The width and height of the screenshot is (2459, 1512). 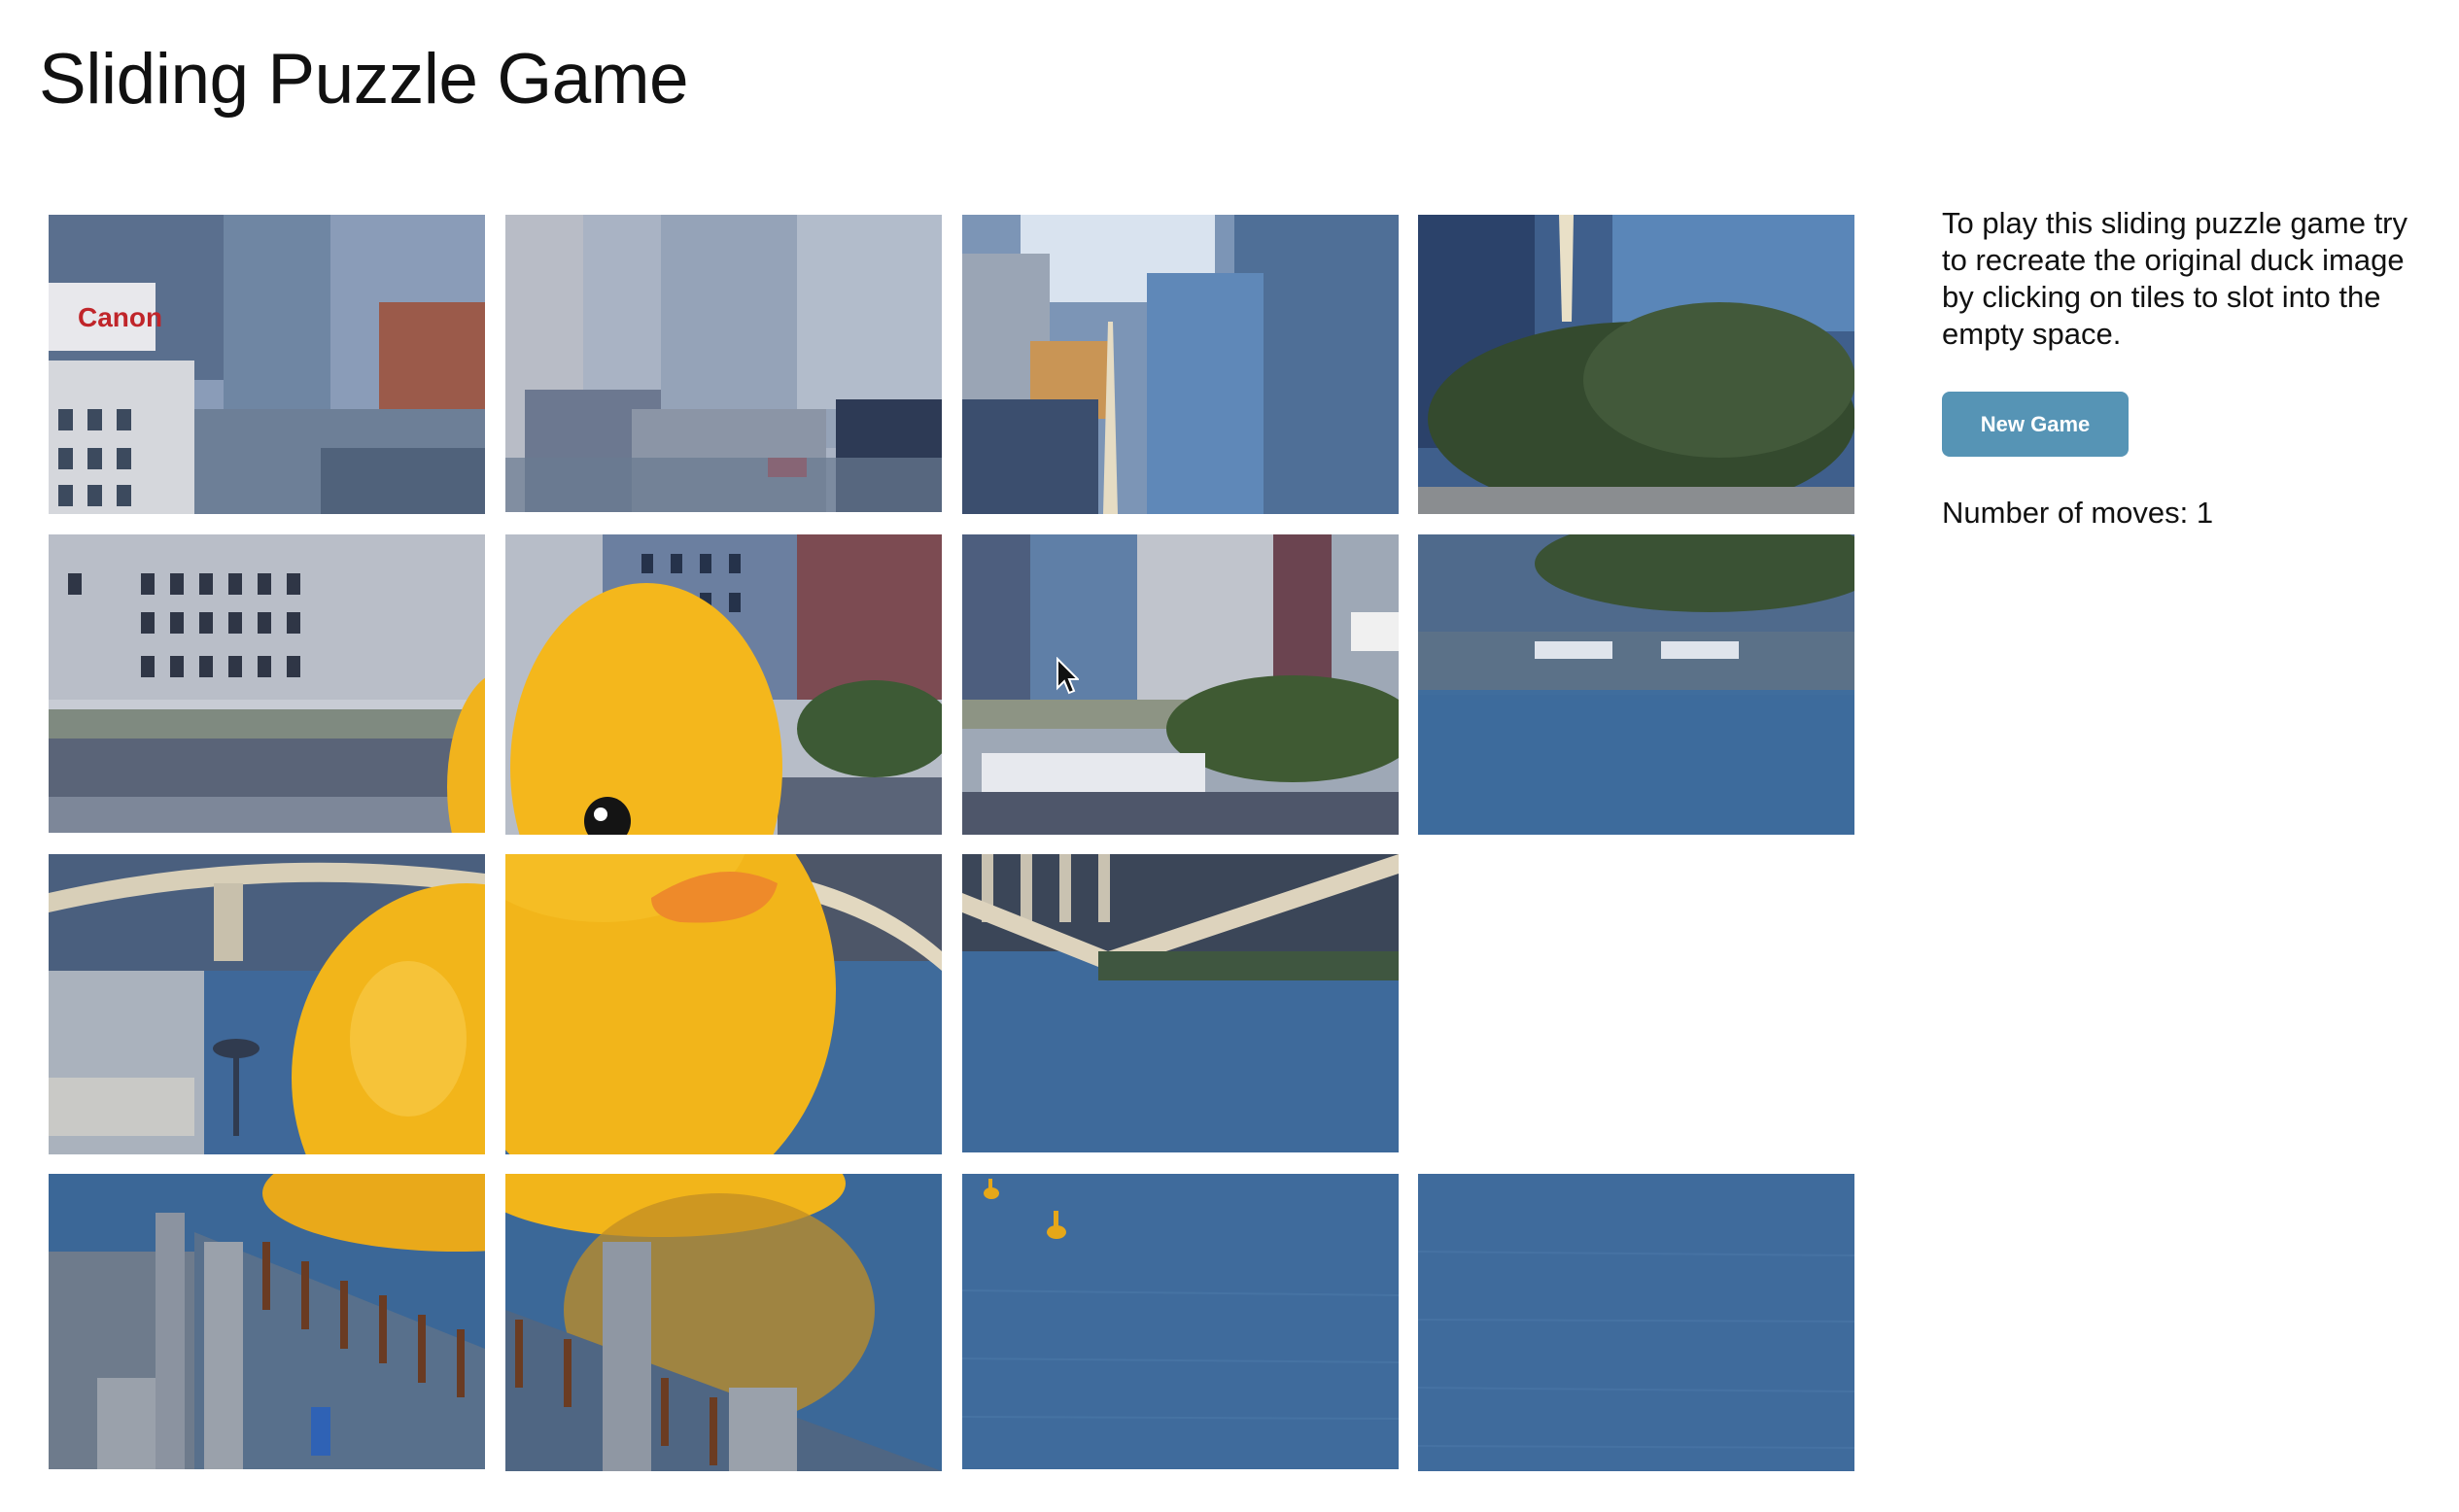 I want to click on puzzle-tile: Canon, so click(x=267, y=364).